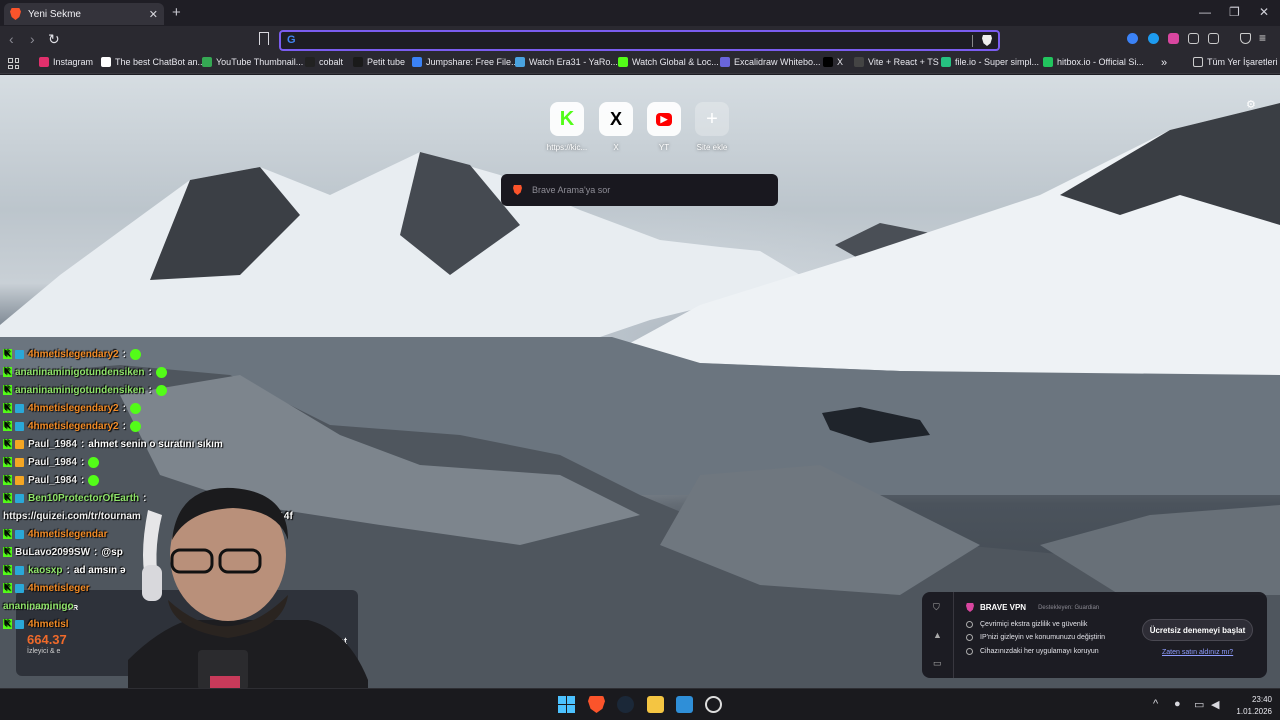 The width and height of the screenshot is (1280, 720). I want to click on taskbar-clock: 23:40 1.01.2026, so click(1250, 706).